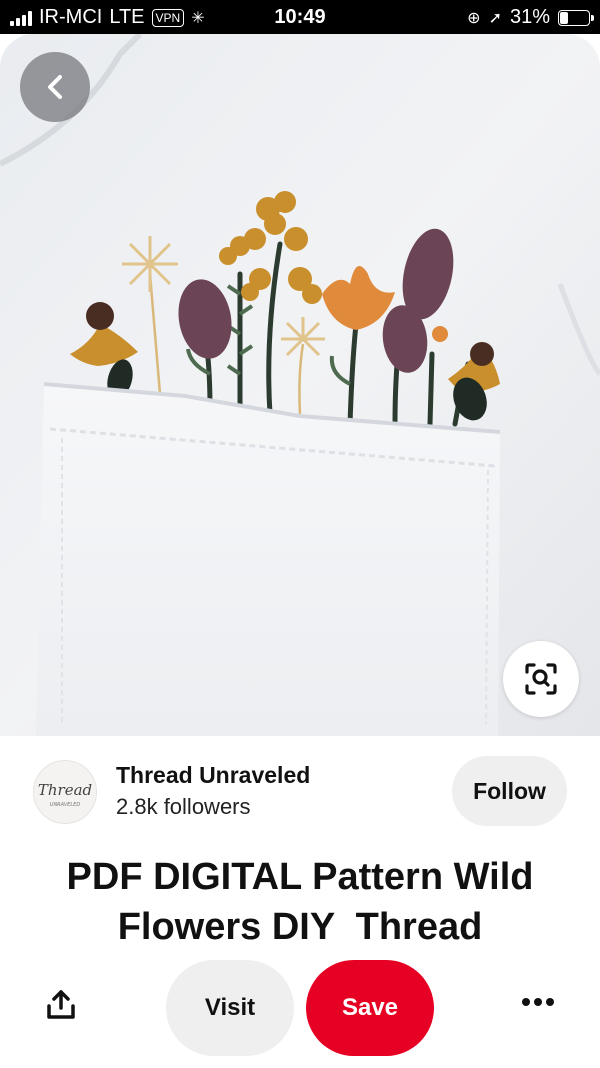  What do you see at coordinates (300, 927) in the screenshot?
I see `pin-title-line-2: Flowers DIY Thread` at bounding box center [300, 927].